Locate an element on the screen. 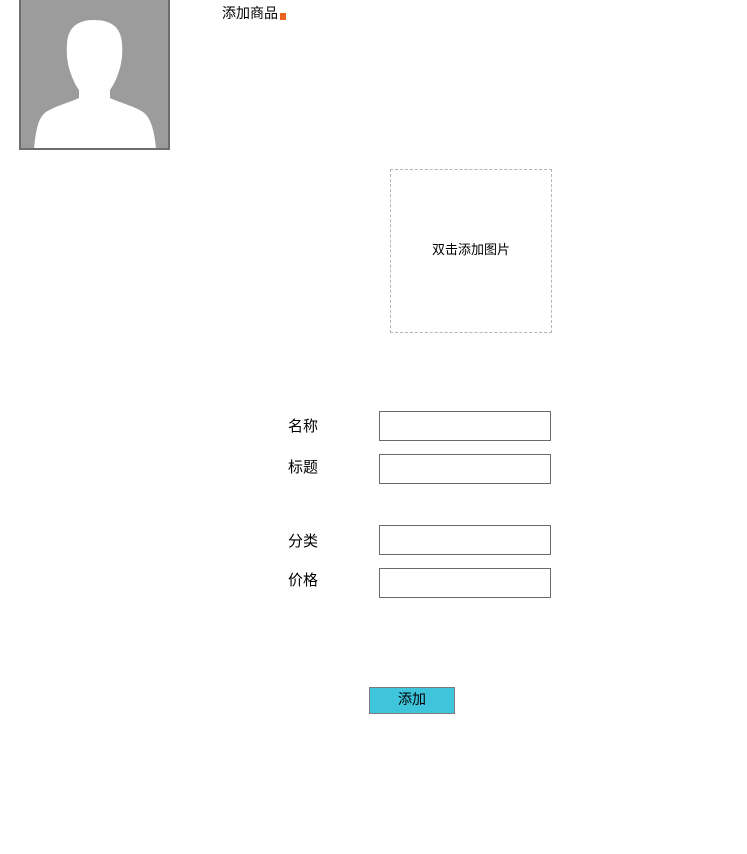 This screenshot has width=747, height=854. price-label: 价格 is located at coordinates (303, 580).